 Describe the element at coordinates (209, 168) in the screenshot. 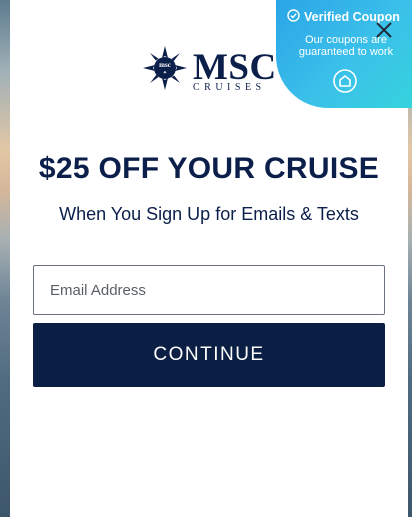

I see `offer-headline: $25 OFF YOUR CRUISE` at that location.